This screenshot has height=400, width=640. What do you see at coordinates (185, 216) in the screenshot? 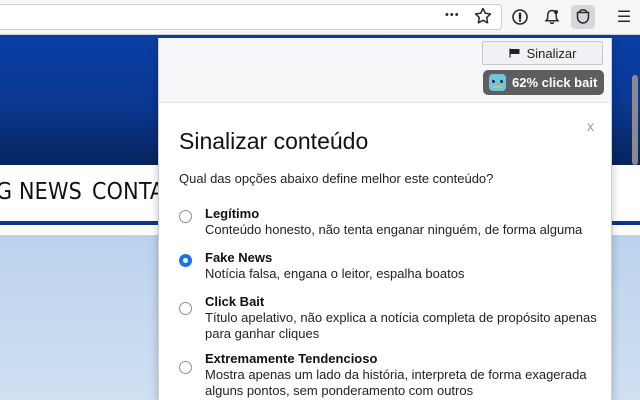
I see `radio-legitimo` at bounding box center [185, 216].